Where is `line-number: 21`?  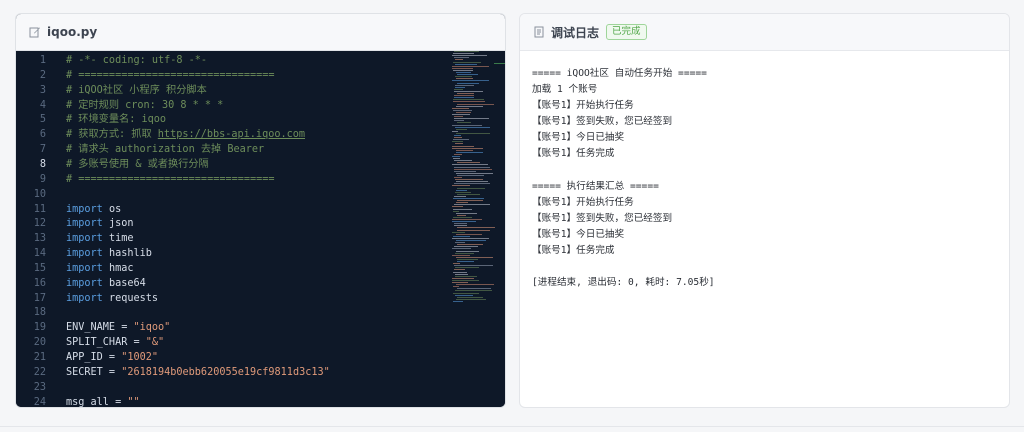 line-number: 21 is located at coordinates (39, 357).